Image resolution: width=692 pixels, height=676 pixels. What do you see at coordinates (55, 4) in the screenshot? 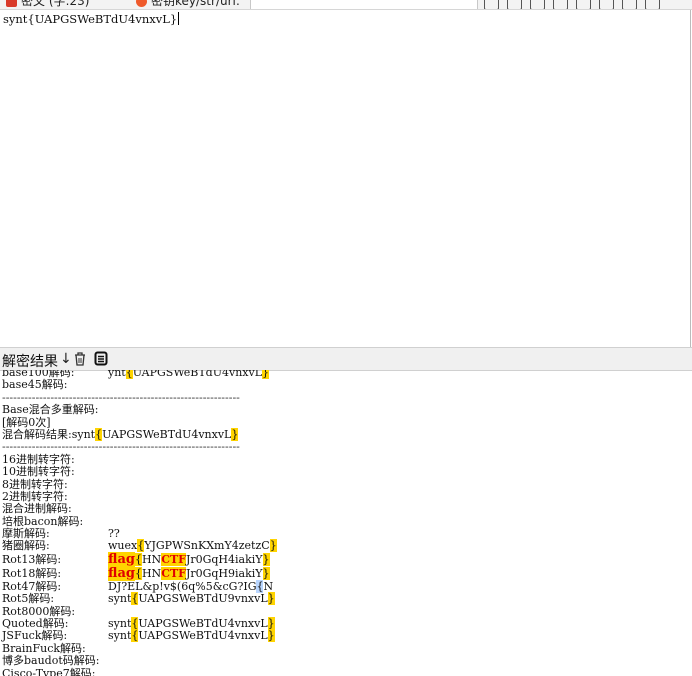
I see `tab-ciphertext-label: 密文 (字:23)` at bounding box center [55, 4].